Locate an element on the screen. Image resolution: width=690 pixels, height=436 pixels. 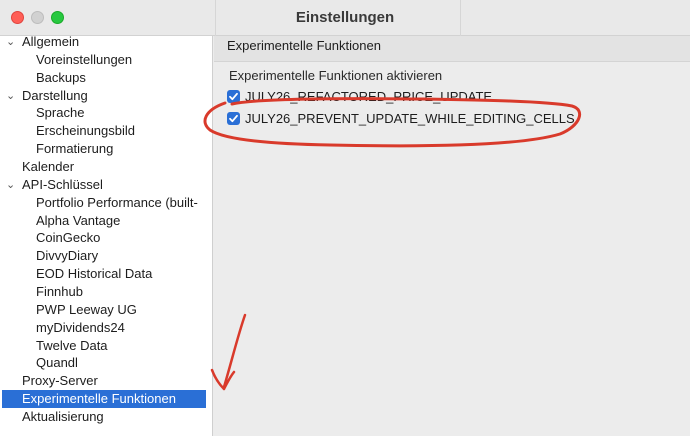
sidebar-item-label: EOD Historical Data is located at coordinates (94, 273).